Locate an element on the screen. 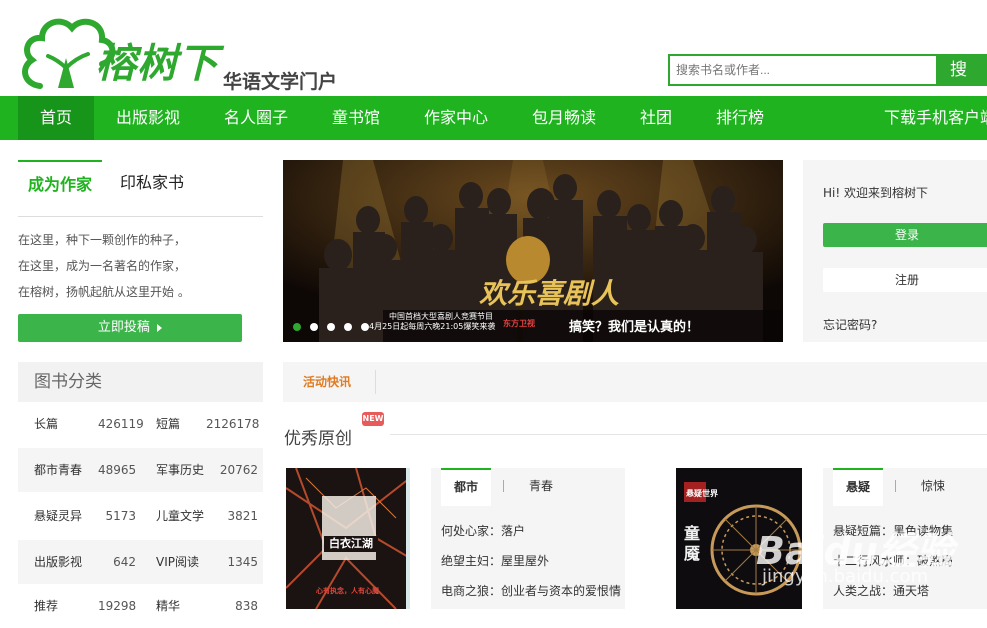  category-count: 19298 is located at coordinates (117, 606).